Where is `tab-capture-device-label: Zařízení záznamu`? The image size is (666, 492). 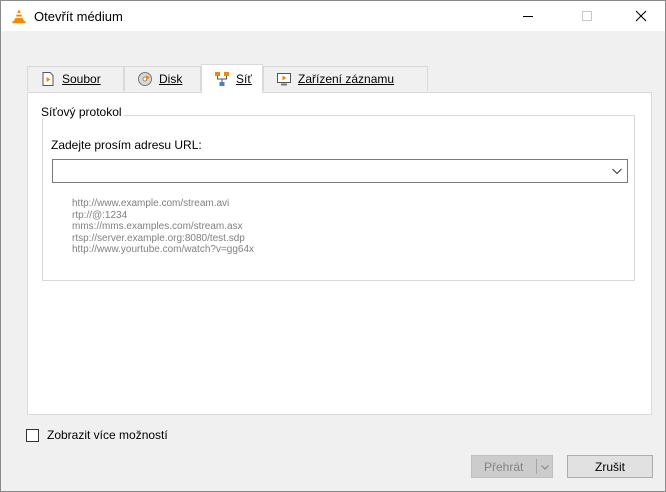 tab-capture-device-label: Zařízení záznamu is located at coordinates (346, 79).